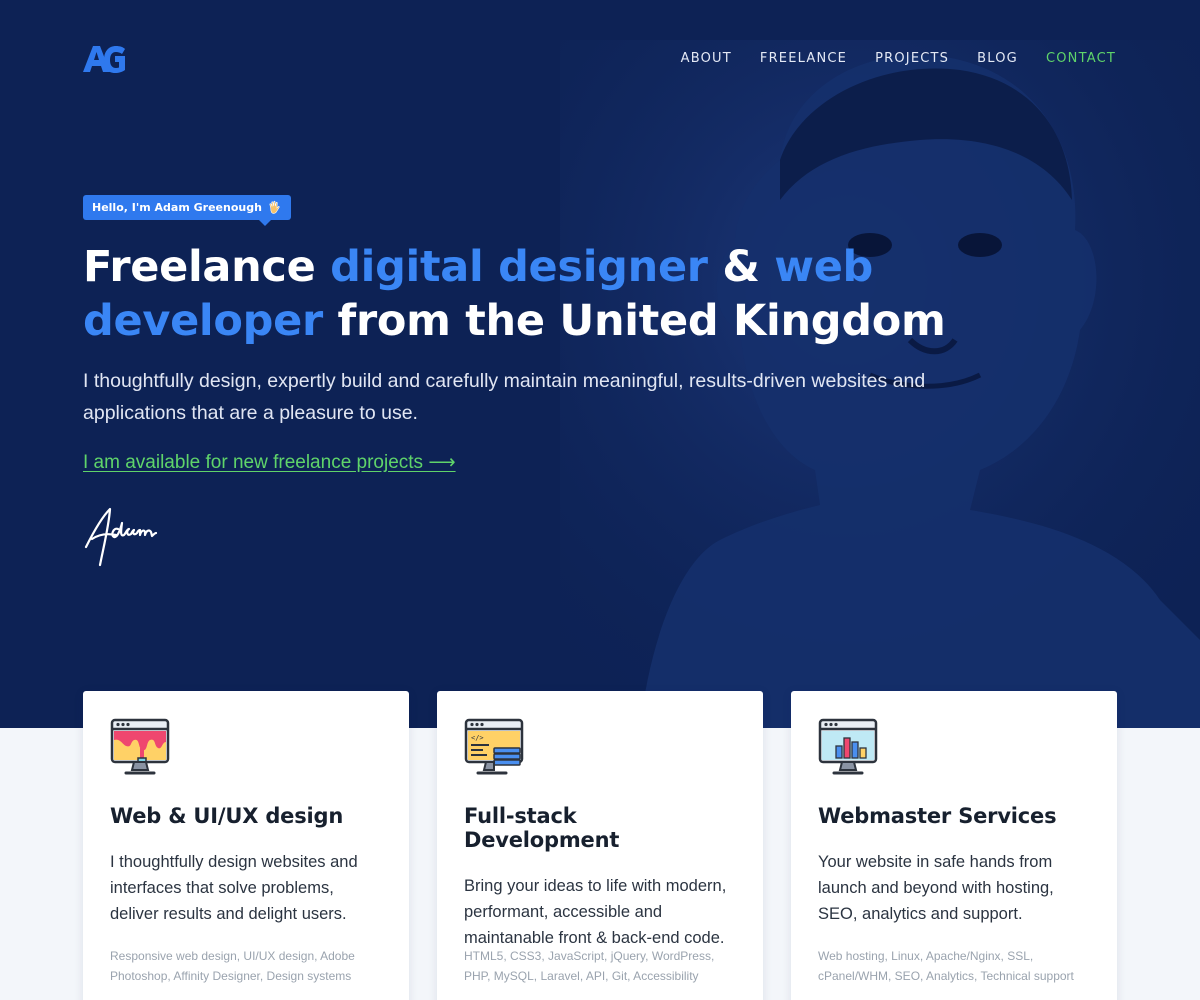 The image size is (1200, 1000). I want to click on greeting-text: Hello, I'm Adam Greenough, so click(177, 207).